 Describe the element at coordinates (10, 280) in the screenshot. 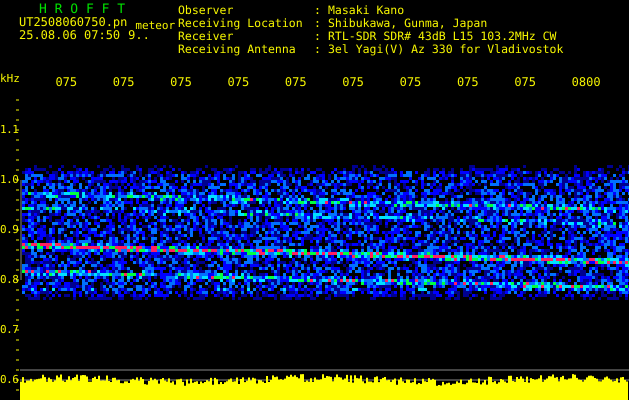

I see `frequency-axis-label: 0.8` at that location.